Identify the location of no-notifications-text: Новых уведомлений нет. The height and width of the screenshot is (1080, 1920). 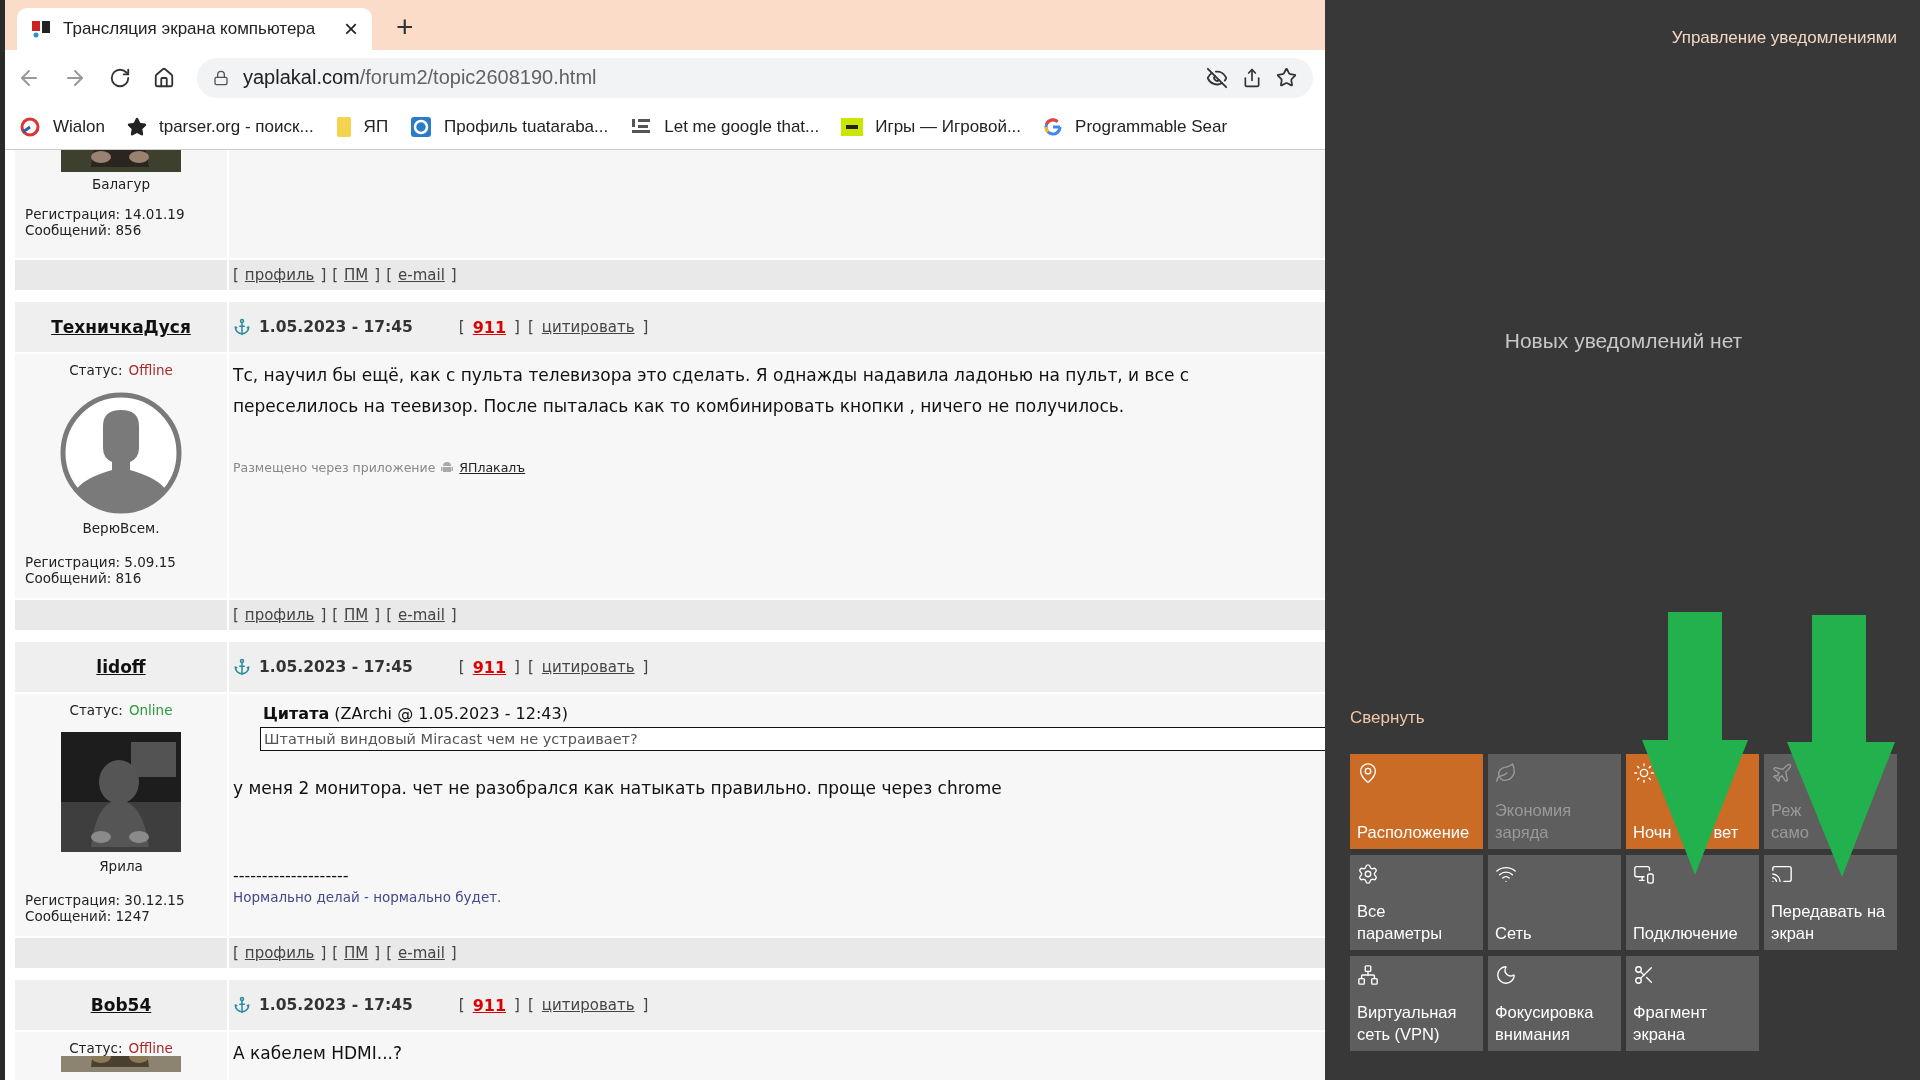
(1623, 341).